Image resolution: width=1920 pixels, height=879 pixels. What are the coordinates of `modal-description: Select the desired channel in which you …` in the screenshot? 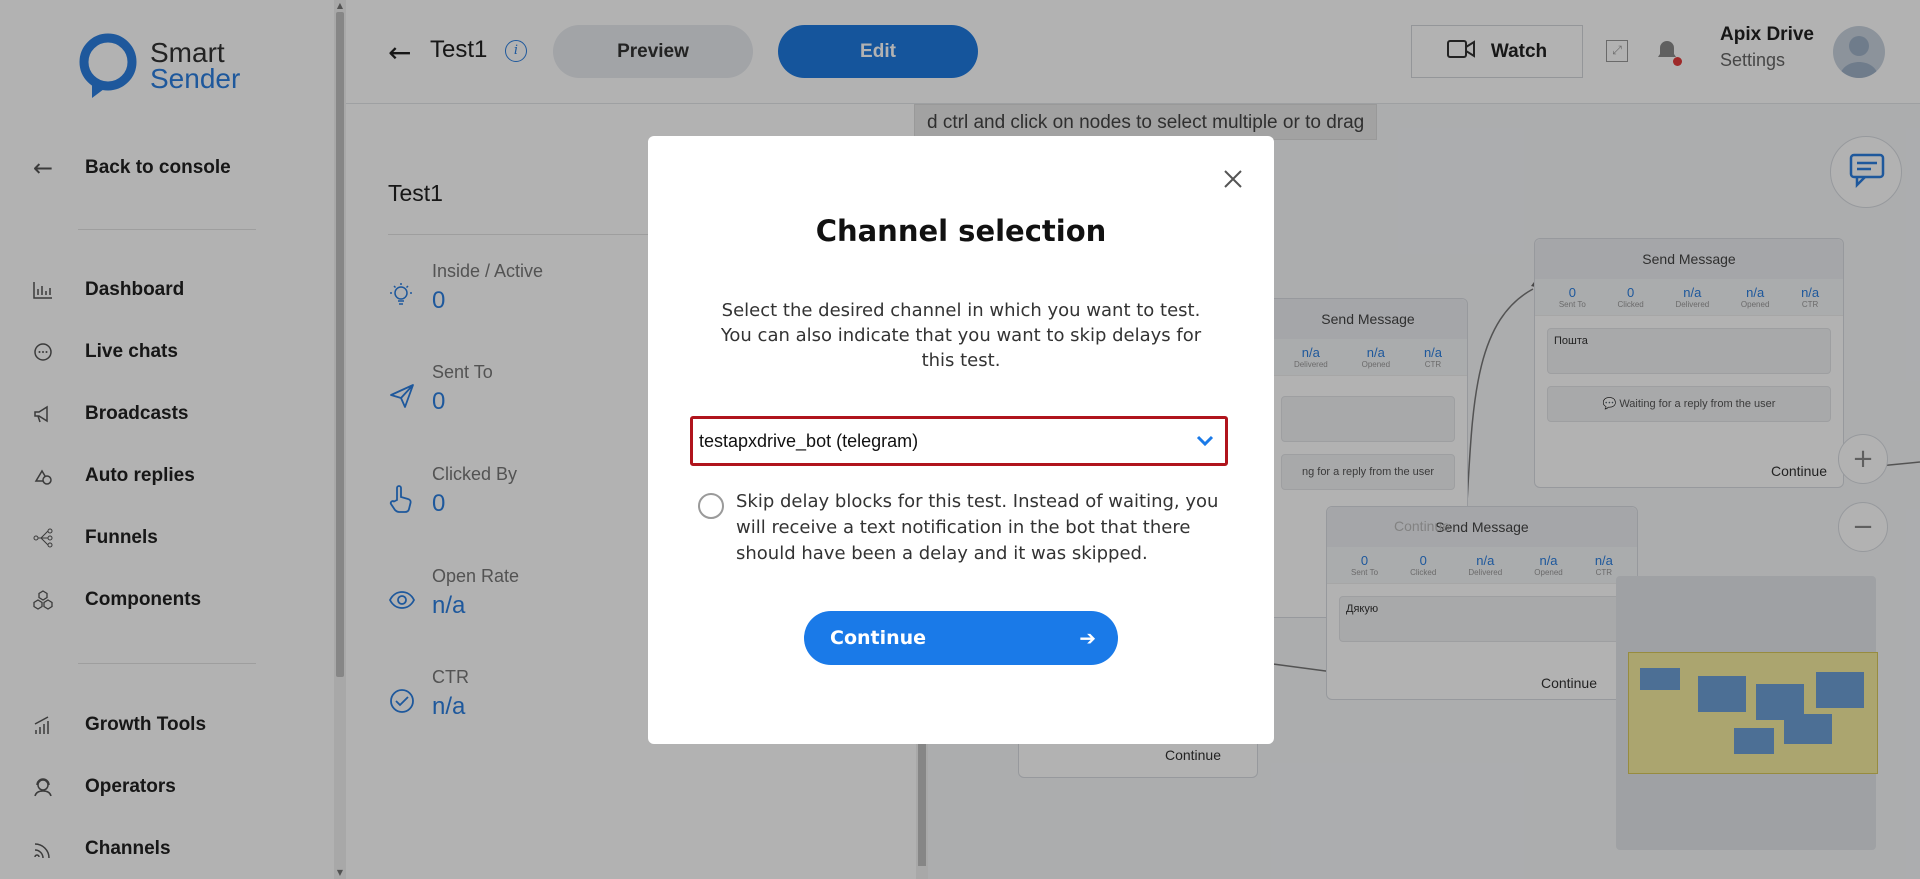 It's located at (961, 335).